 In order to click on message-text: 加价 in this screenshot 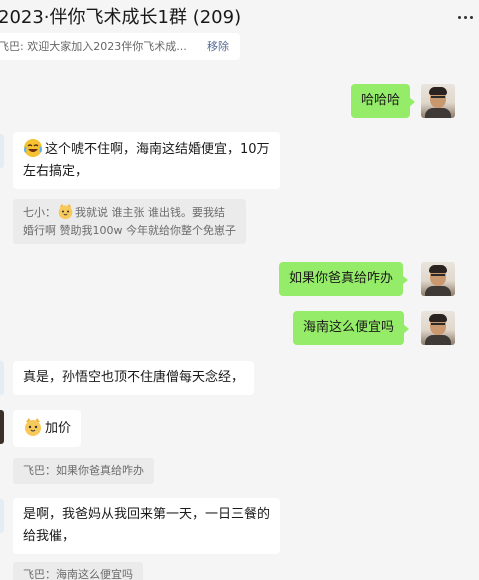, I will do `click(58, 428)`.